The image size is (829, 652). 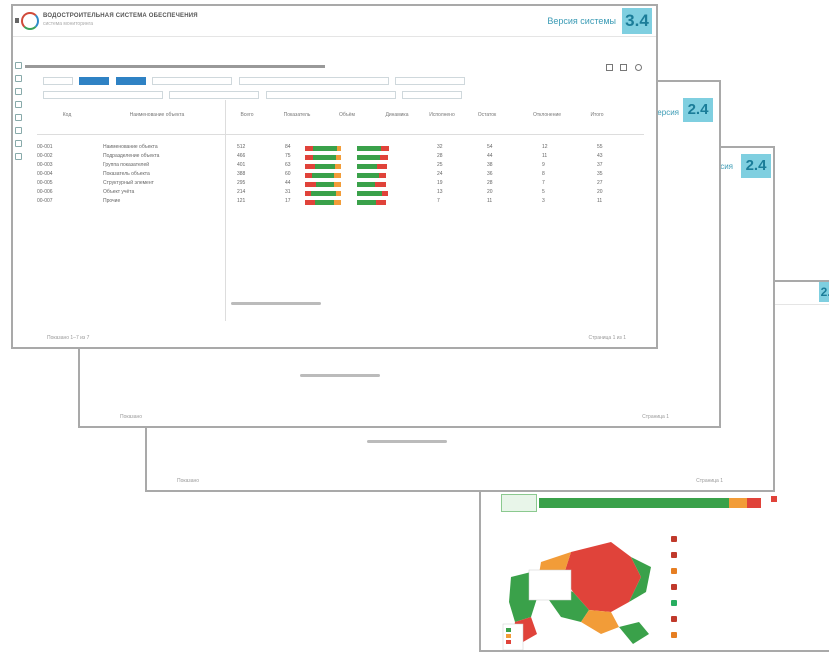 I want to click on row-value-2: 19, so click(x=440, y=183).